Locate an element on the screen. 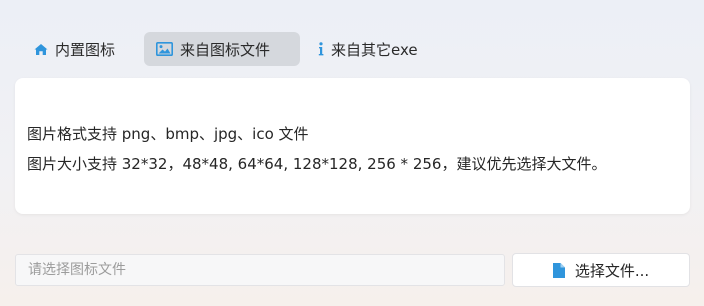 This screenshot has width=704, height=306. tab-builtin-icons: 内置图标 is located at coordinates (83, 49).